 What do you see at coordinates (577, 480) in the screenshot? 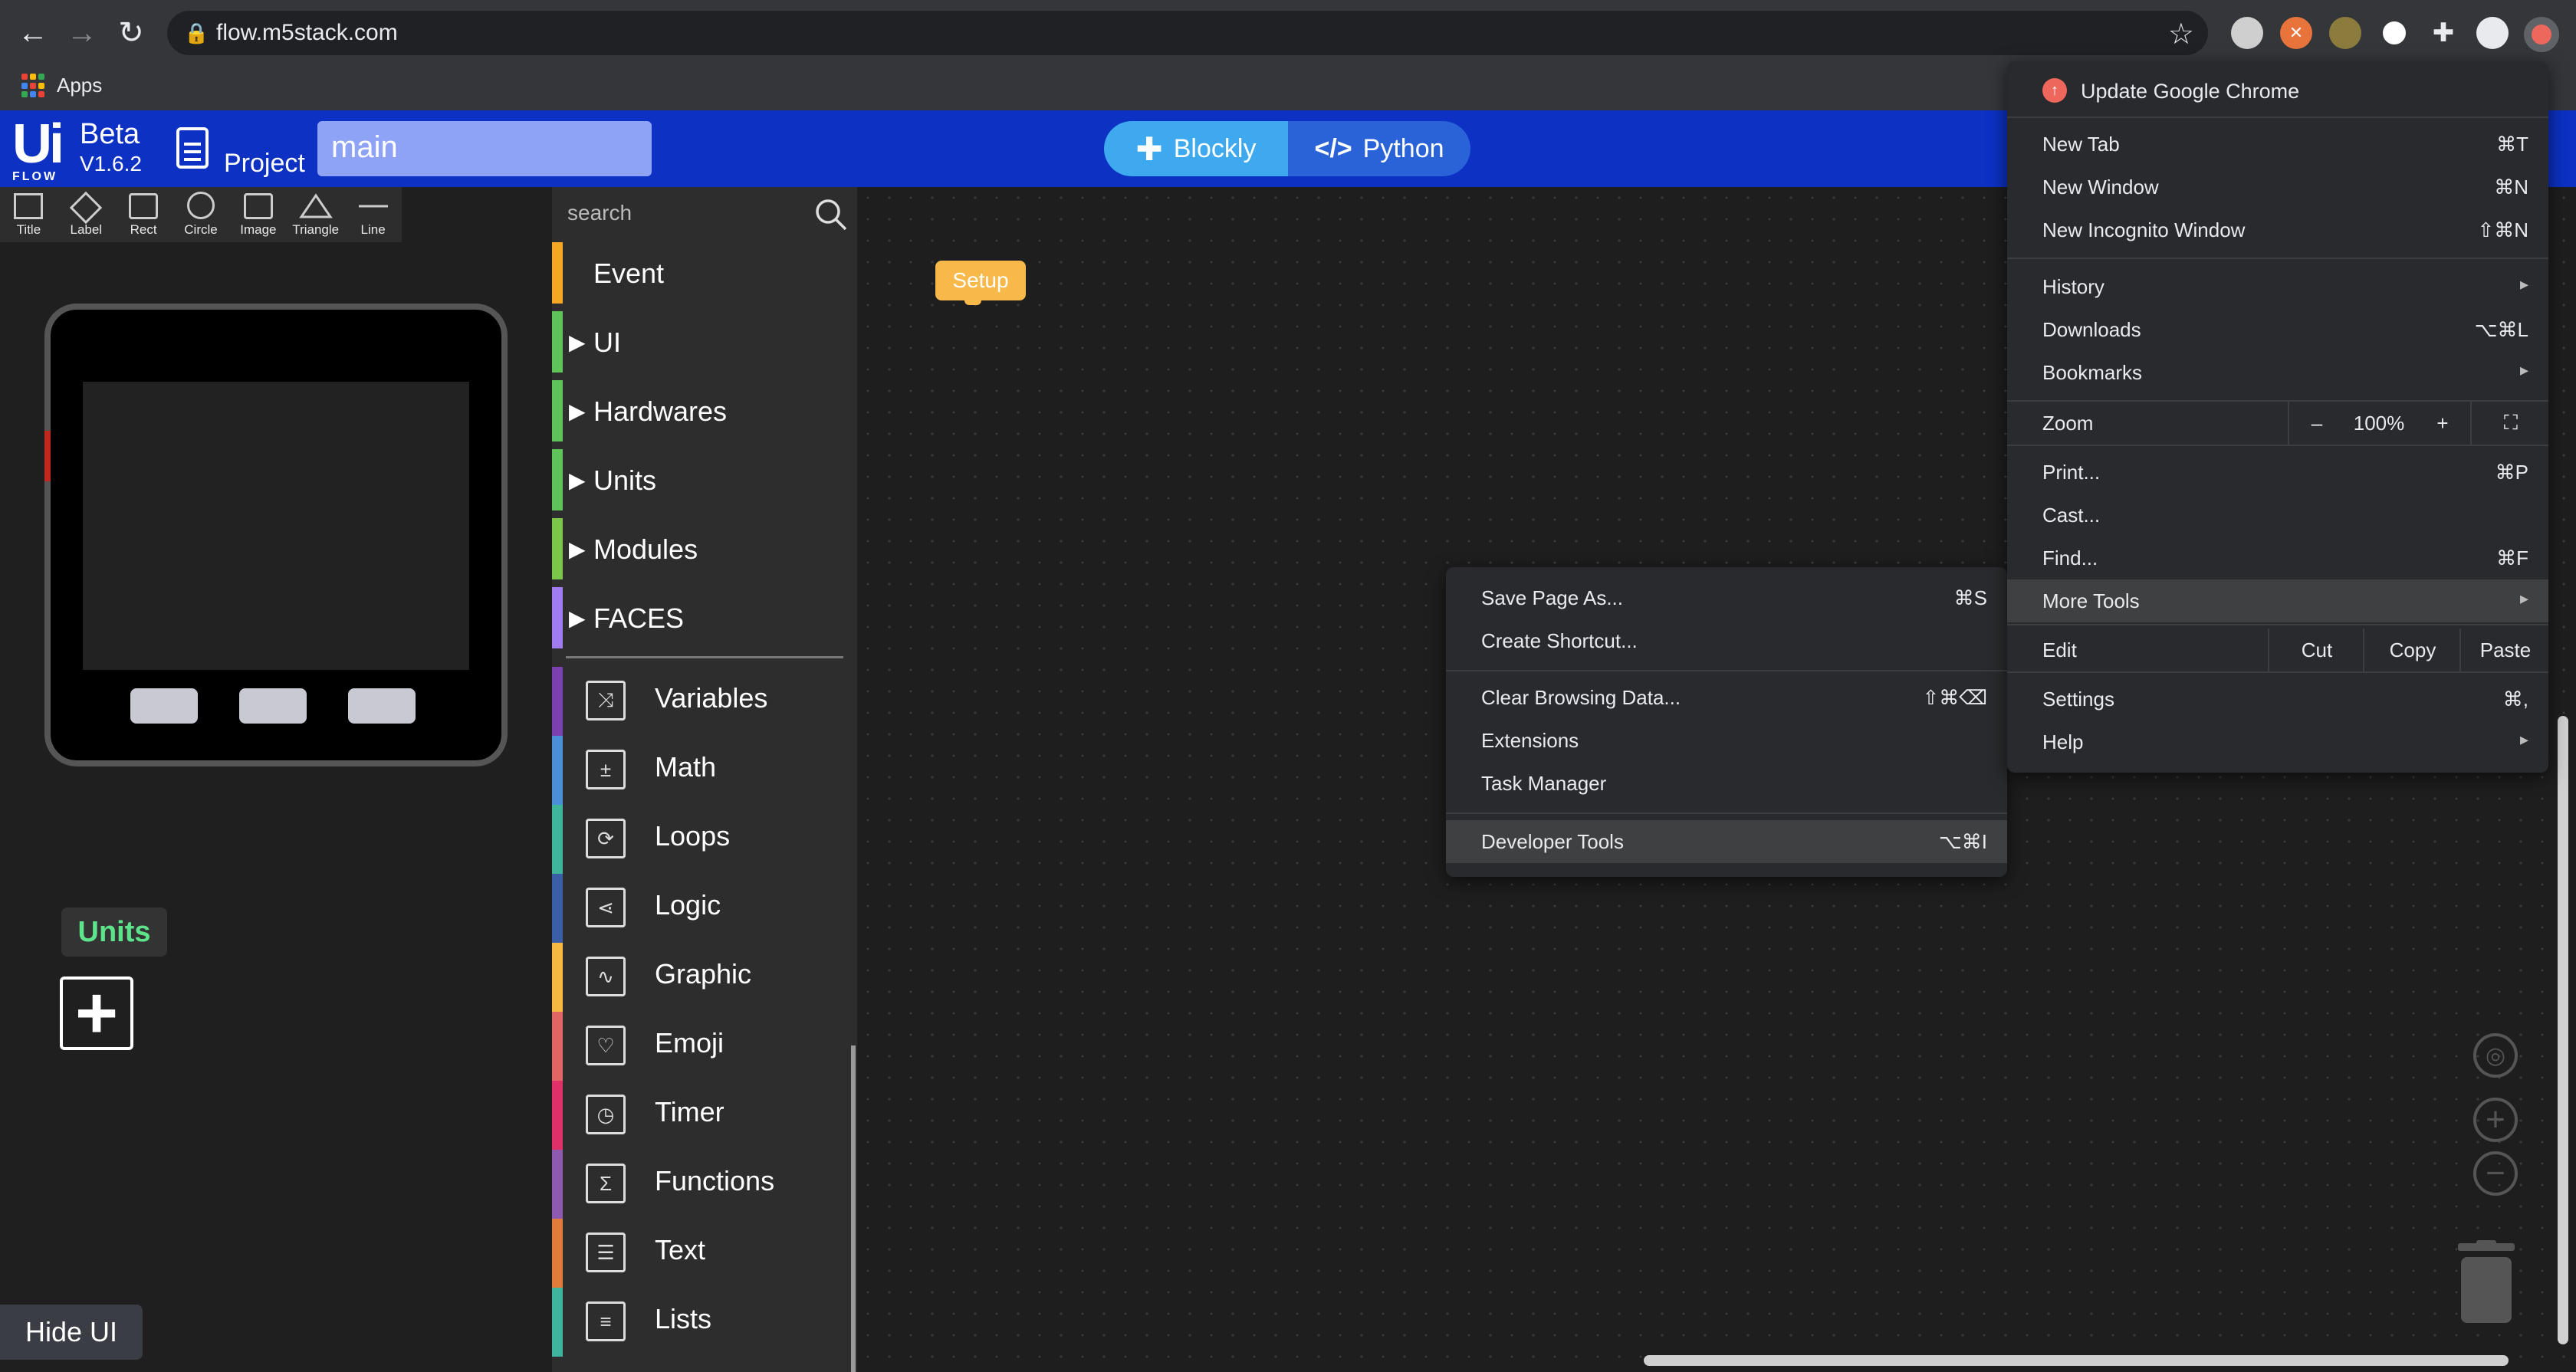
I see `expand-arrow-icon: ▶` at bounding box center [577, 480].